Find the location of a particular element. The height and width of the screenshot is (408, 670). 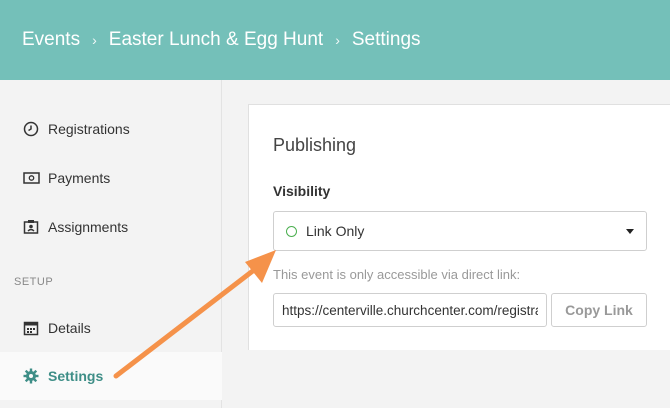

caret-down-icon is located at coordinates (630, 231).